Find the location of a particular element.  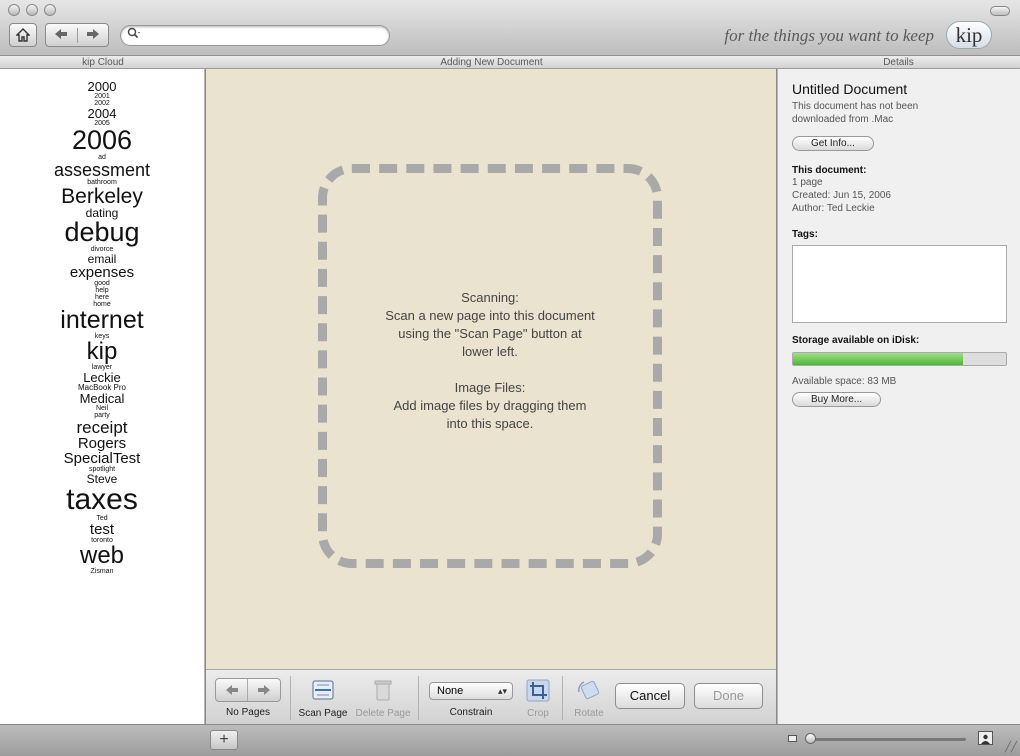

kip-logo: kip is located at coordinates (969, 35).